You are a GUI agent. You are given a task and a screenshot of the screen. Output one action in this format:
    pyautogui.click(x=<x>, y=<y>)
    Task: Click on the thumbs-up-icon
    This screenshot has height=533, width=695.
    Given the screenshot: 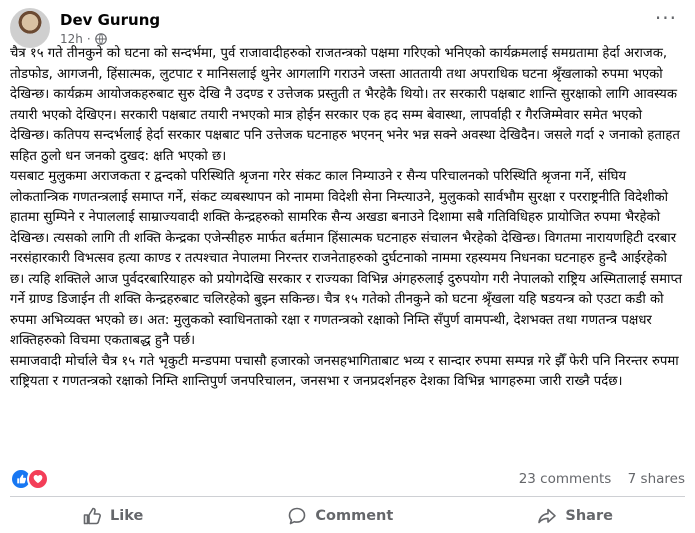 What is the action you would take?
    pyautogui.click(x=92, y=516)
    